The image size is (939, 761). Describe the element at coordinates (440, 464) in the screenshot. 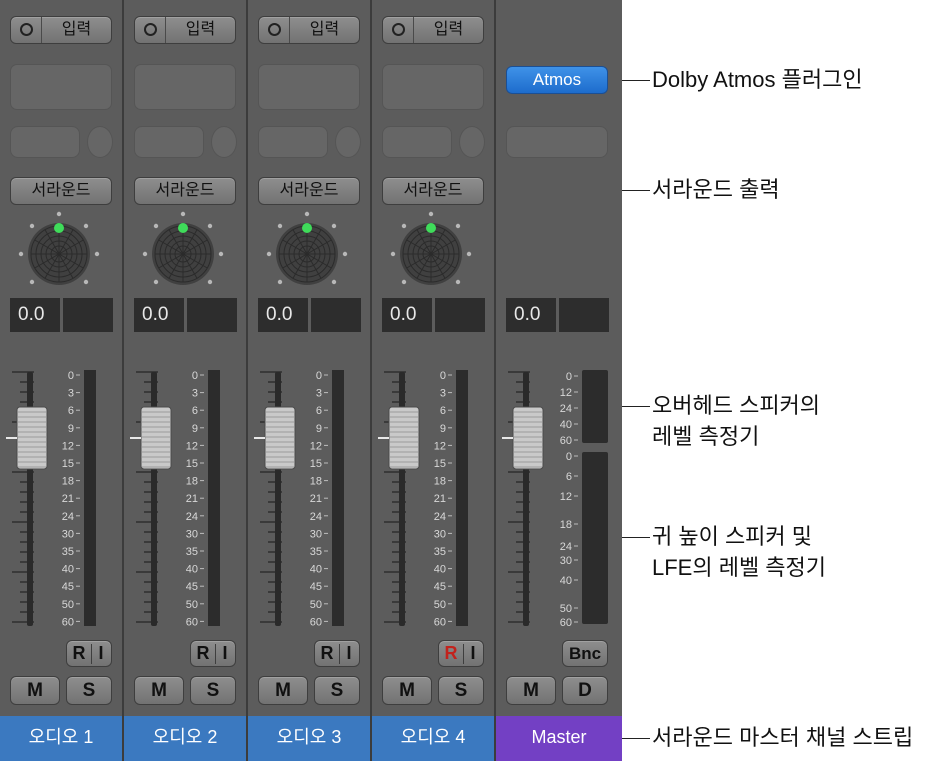

I see `meter-scale-label: 15` at that location.